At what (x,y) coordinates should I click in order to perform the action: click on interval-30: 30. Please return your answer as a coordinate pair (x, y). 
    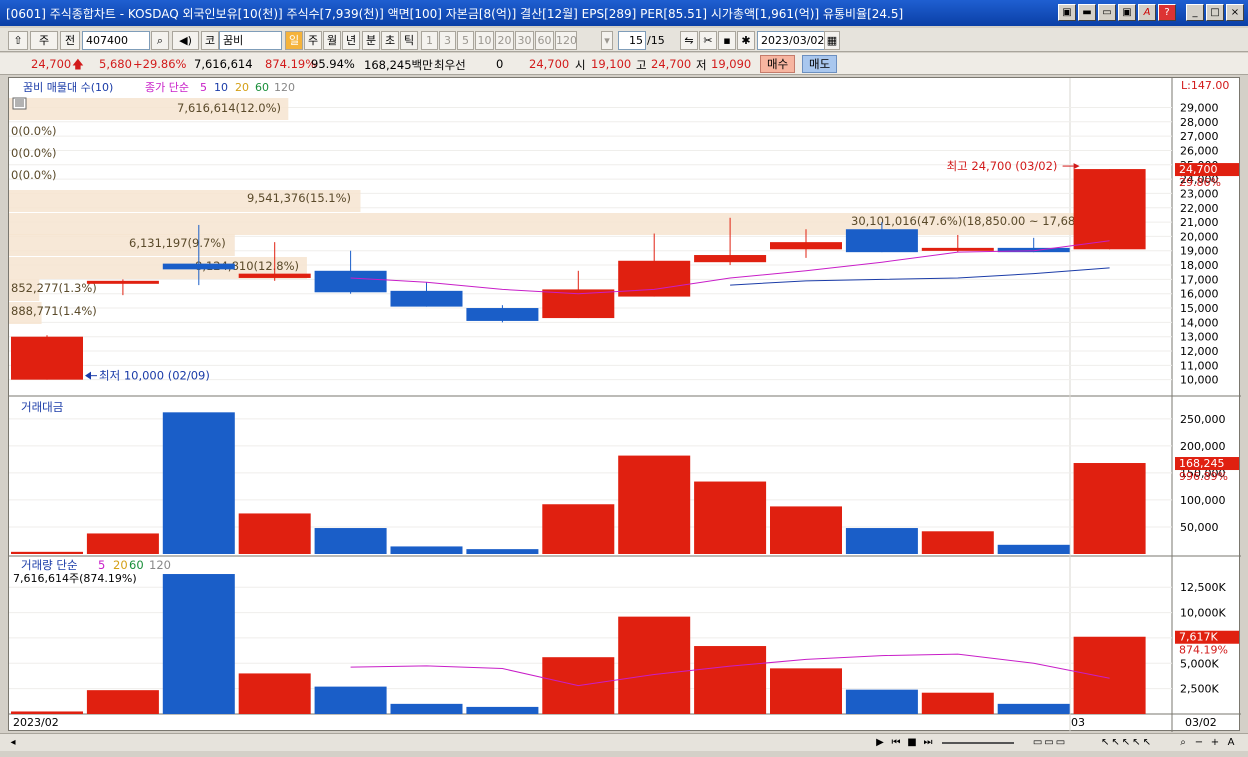
    Looking at the image, I should click on (524, 40).